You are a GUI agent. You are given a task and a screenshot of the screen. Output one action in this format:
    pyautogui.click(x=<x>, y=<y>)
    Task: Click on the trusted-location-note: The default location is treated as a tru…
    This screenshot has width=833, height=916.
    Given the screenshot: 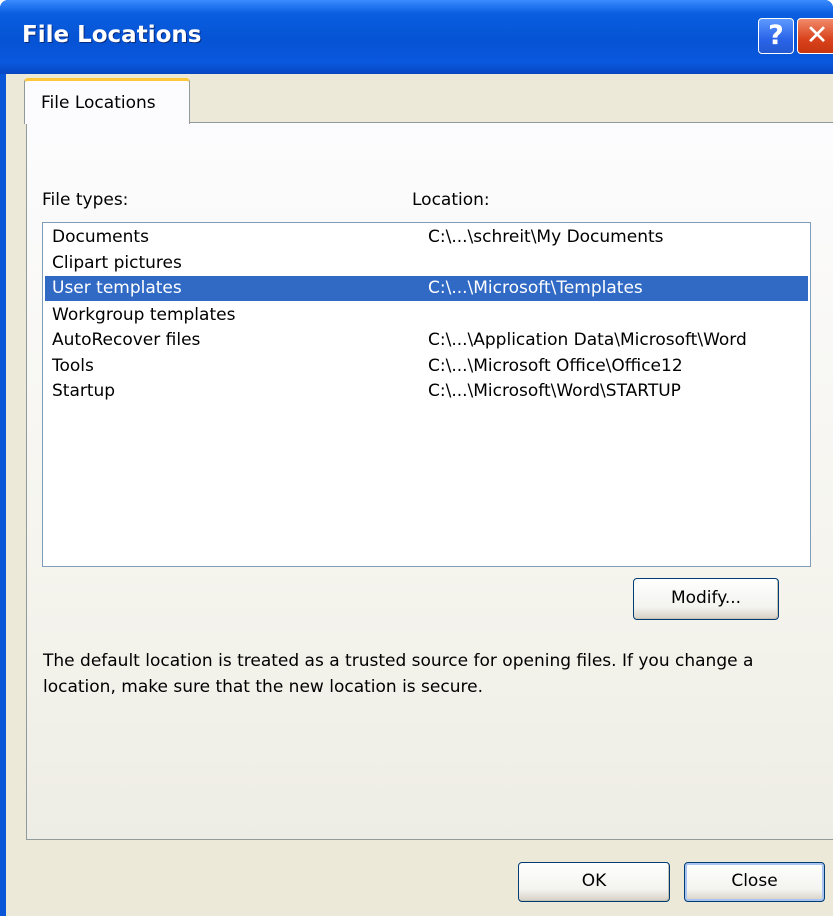 What is the action you would take?
    pyautogui.click(x=398, y=674)
    